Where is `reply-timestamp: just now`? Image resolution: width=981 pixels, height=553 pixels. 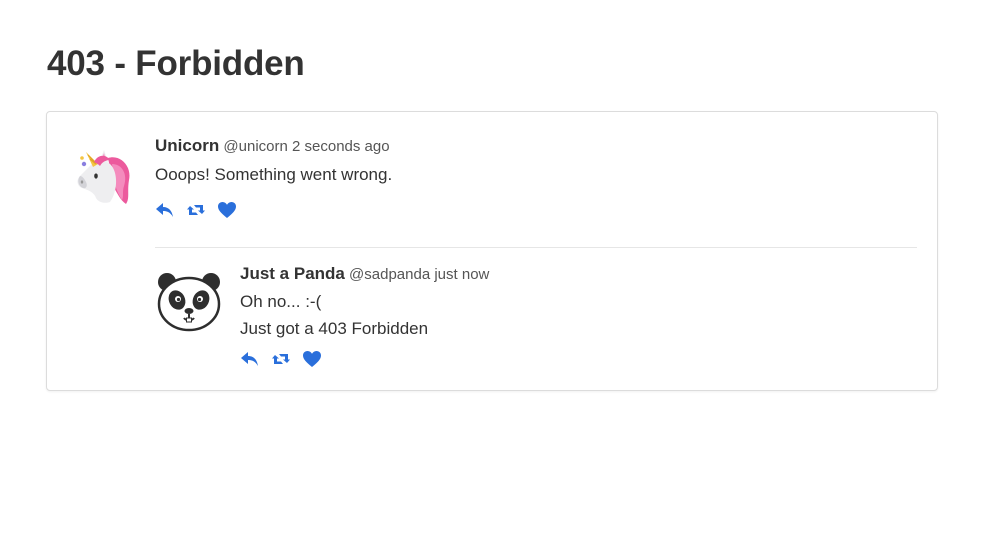
reply-timestamp: just now is located at coordinates (461, 274).